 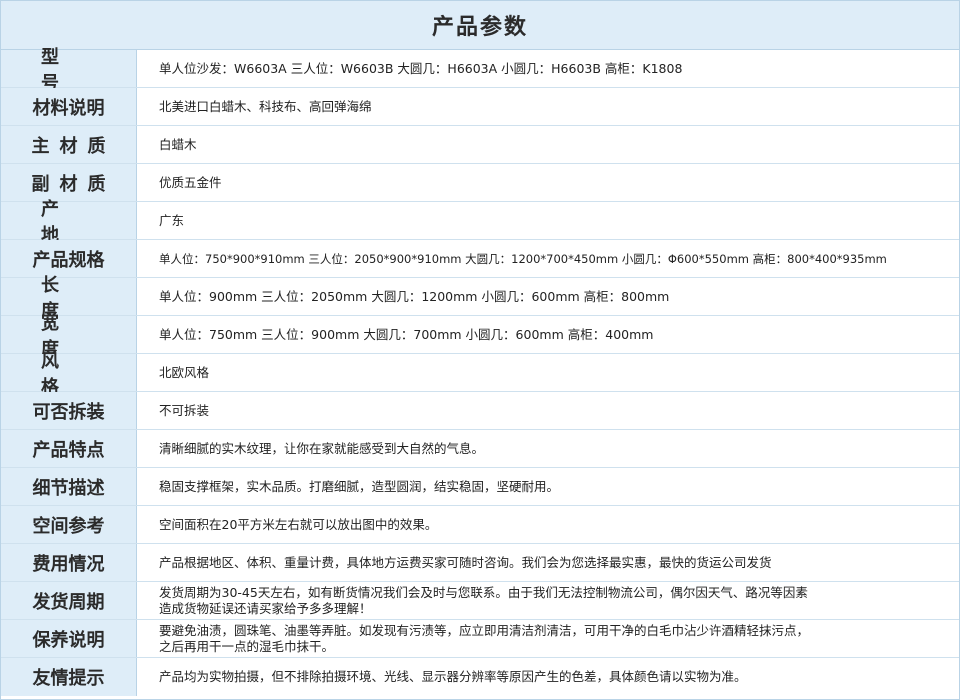 What do you see at coordinates (184, 410) in the screenshot?
I see `row-value: 不可拆装` at bounding box center [184, 410].